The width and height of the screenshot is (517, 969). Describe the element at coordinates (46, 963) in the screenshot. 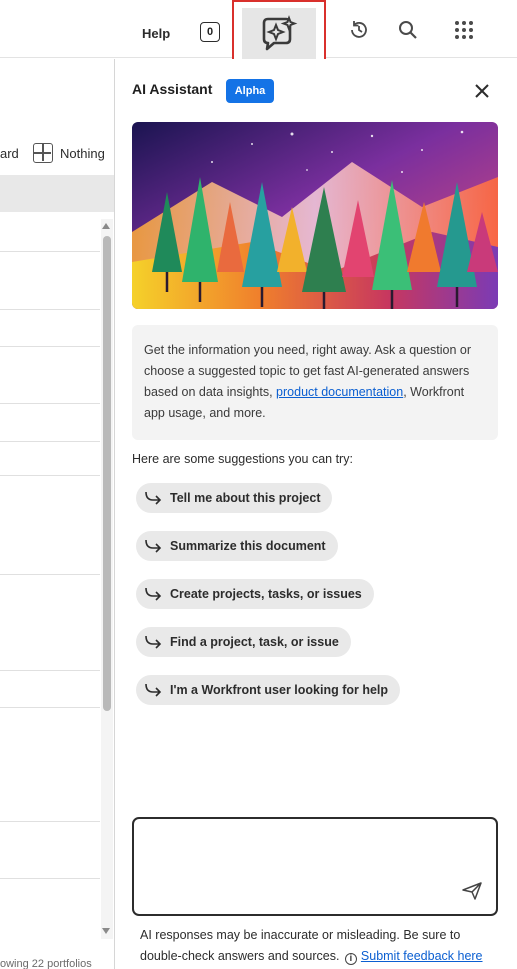

I see `results-count-text: owing 22 portfolios` at that location.